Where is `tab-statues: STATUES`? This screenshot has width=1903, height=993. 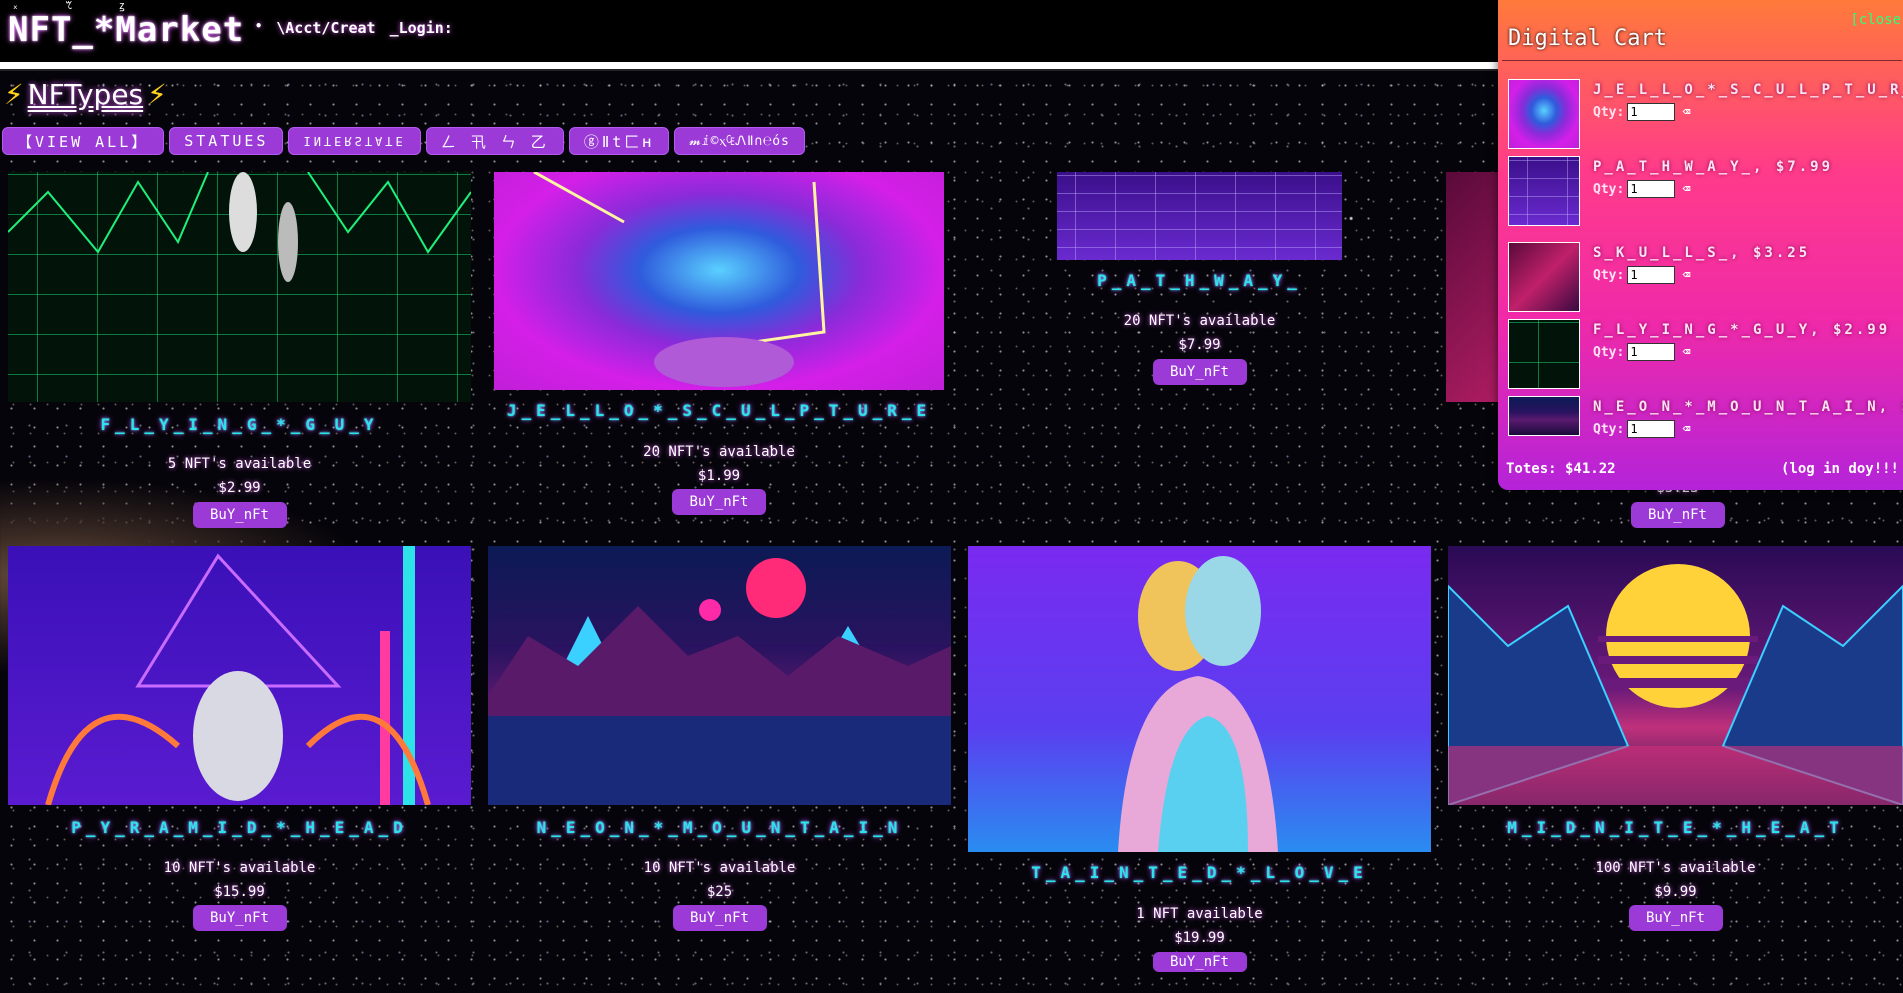
tab-statues: STATUES is located at coordinates (226, 141).